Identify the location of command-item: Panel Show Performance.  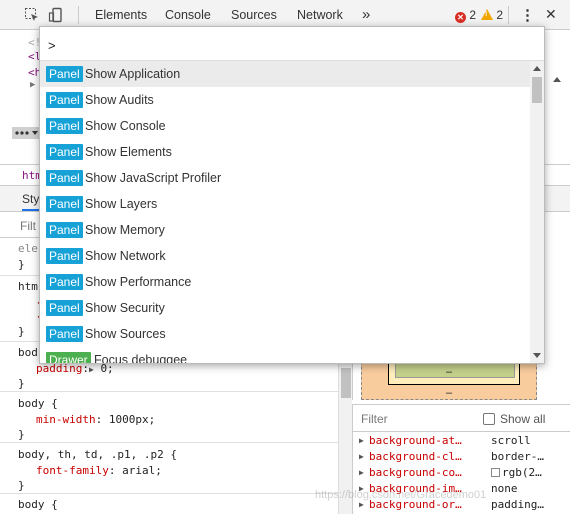
(285, 282).